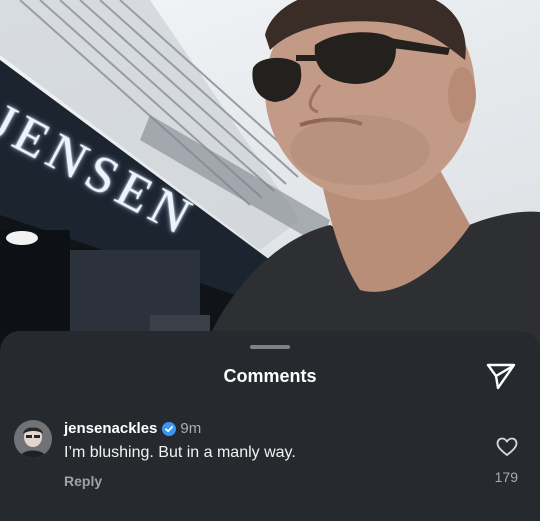 The width and height of the screenshot is (540, 521). I want to click on avatar, so click(33, 439).